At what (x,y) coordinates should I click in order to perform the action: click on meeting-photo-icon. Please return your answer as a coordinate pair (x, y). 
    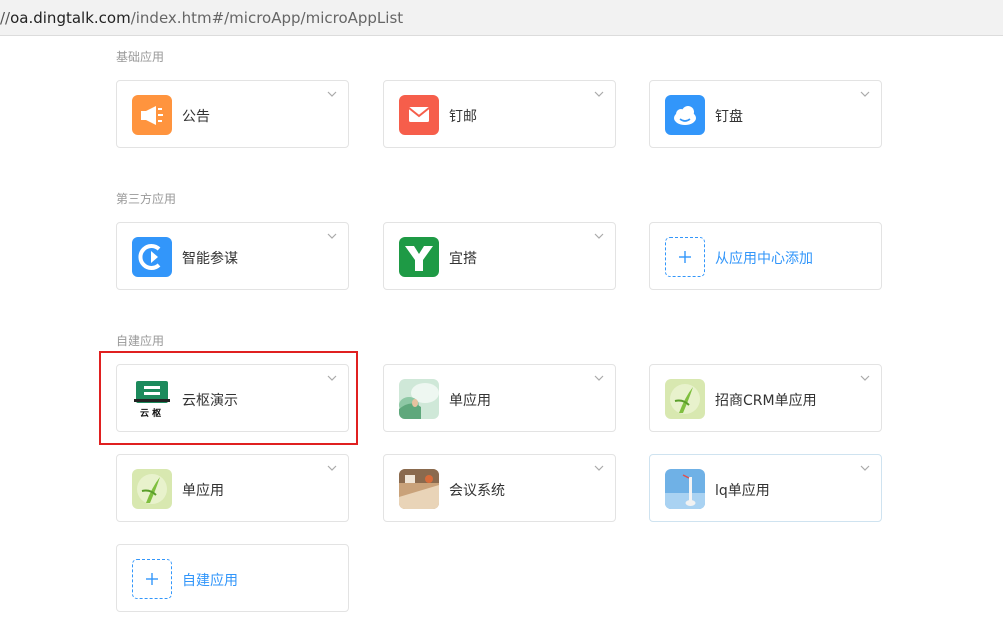
    Looking at the image, I should click on (419, 489).